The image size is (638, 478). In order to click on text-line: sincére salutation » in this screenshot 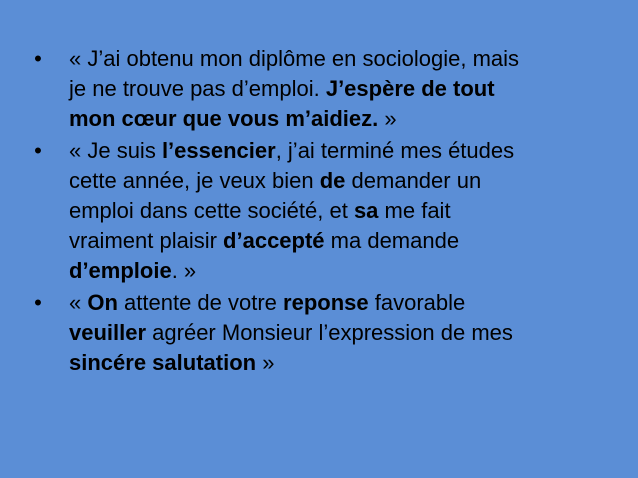, I will do `click(344, 363)`.